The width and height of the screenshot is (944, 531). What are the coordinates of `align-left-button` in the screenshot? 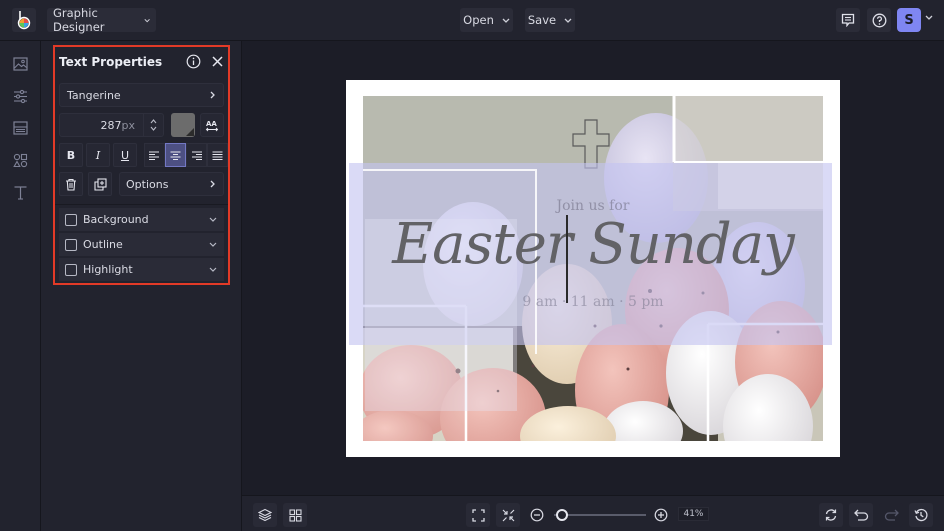 It's located at (154, 155).